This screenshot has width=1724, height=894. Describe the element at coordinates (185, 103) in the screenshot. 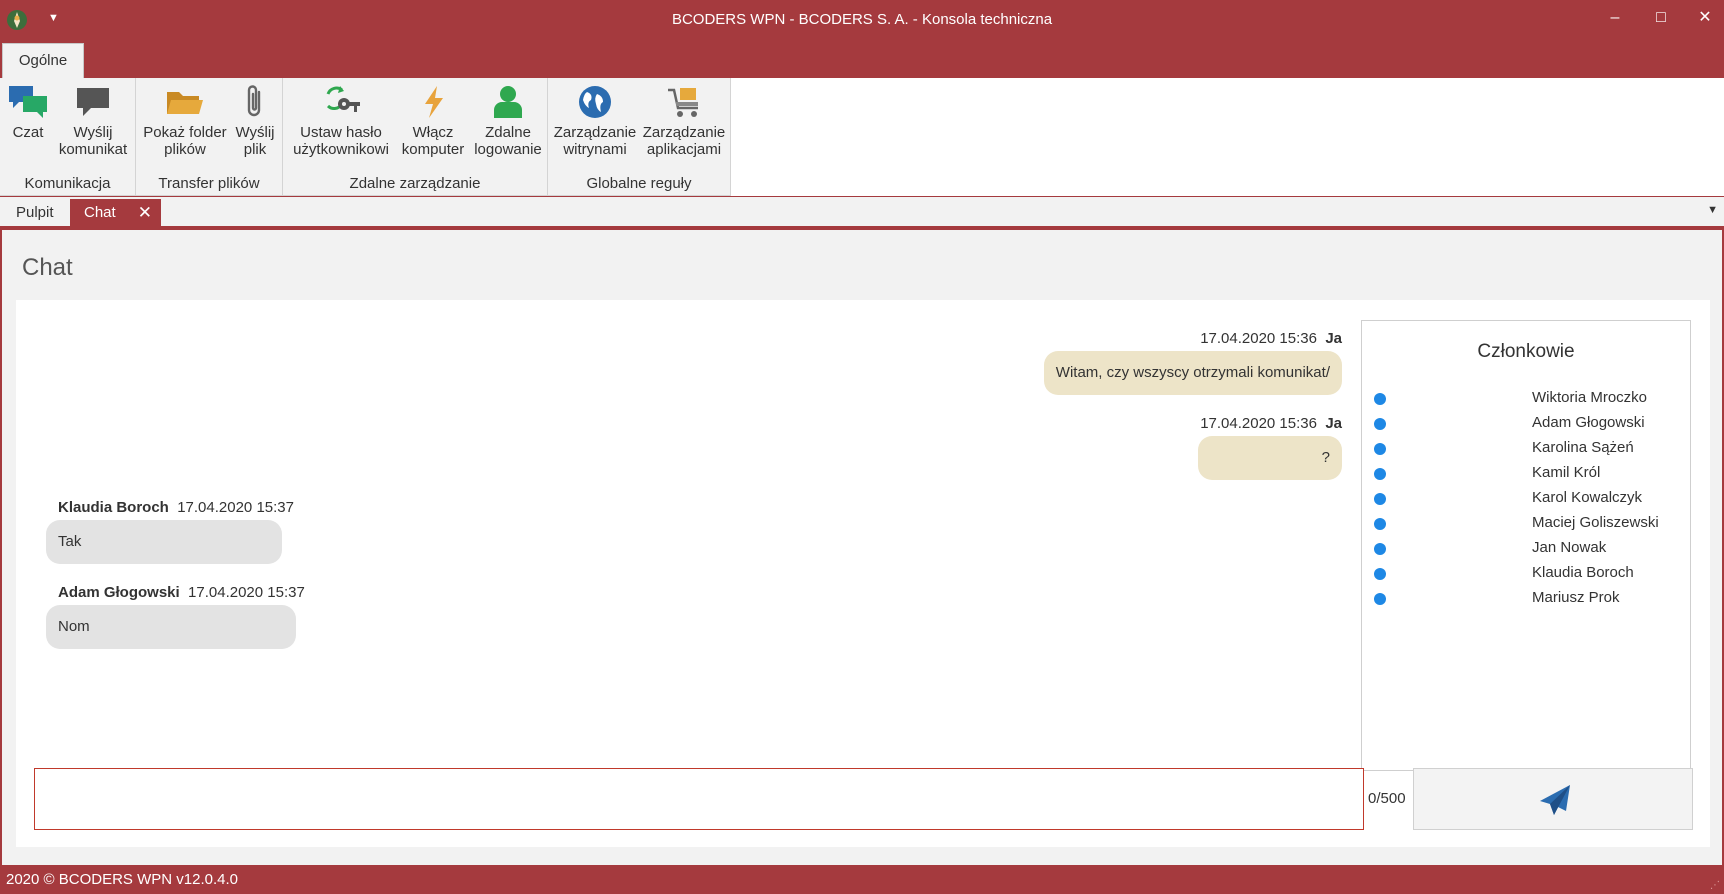

I see `folder-icon` at that location.